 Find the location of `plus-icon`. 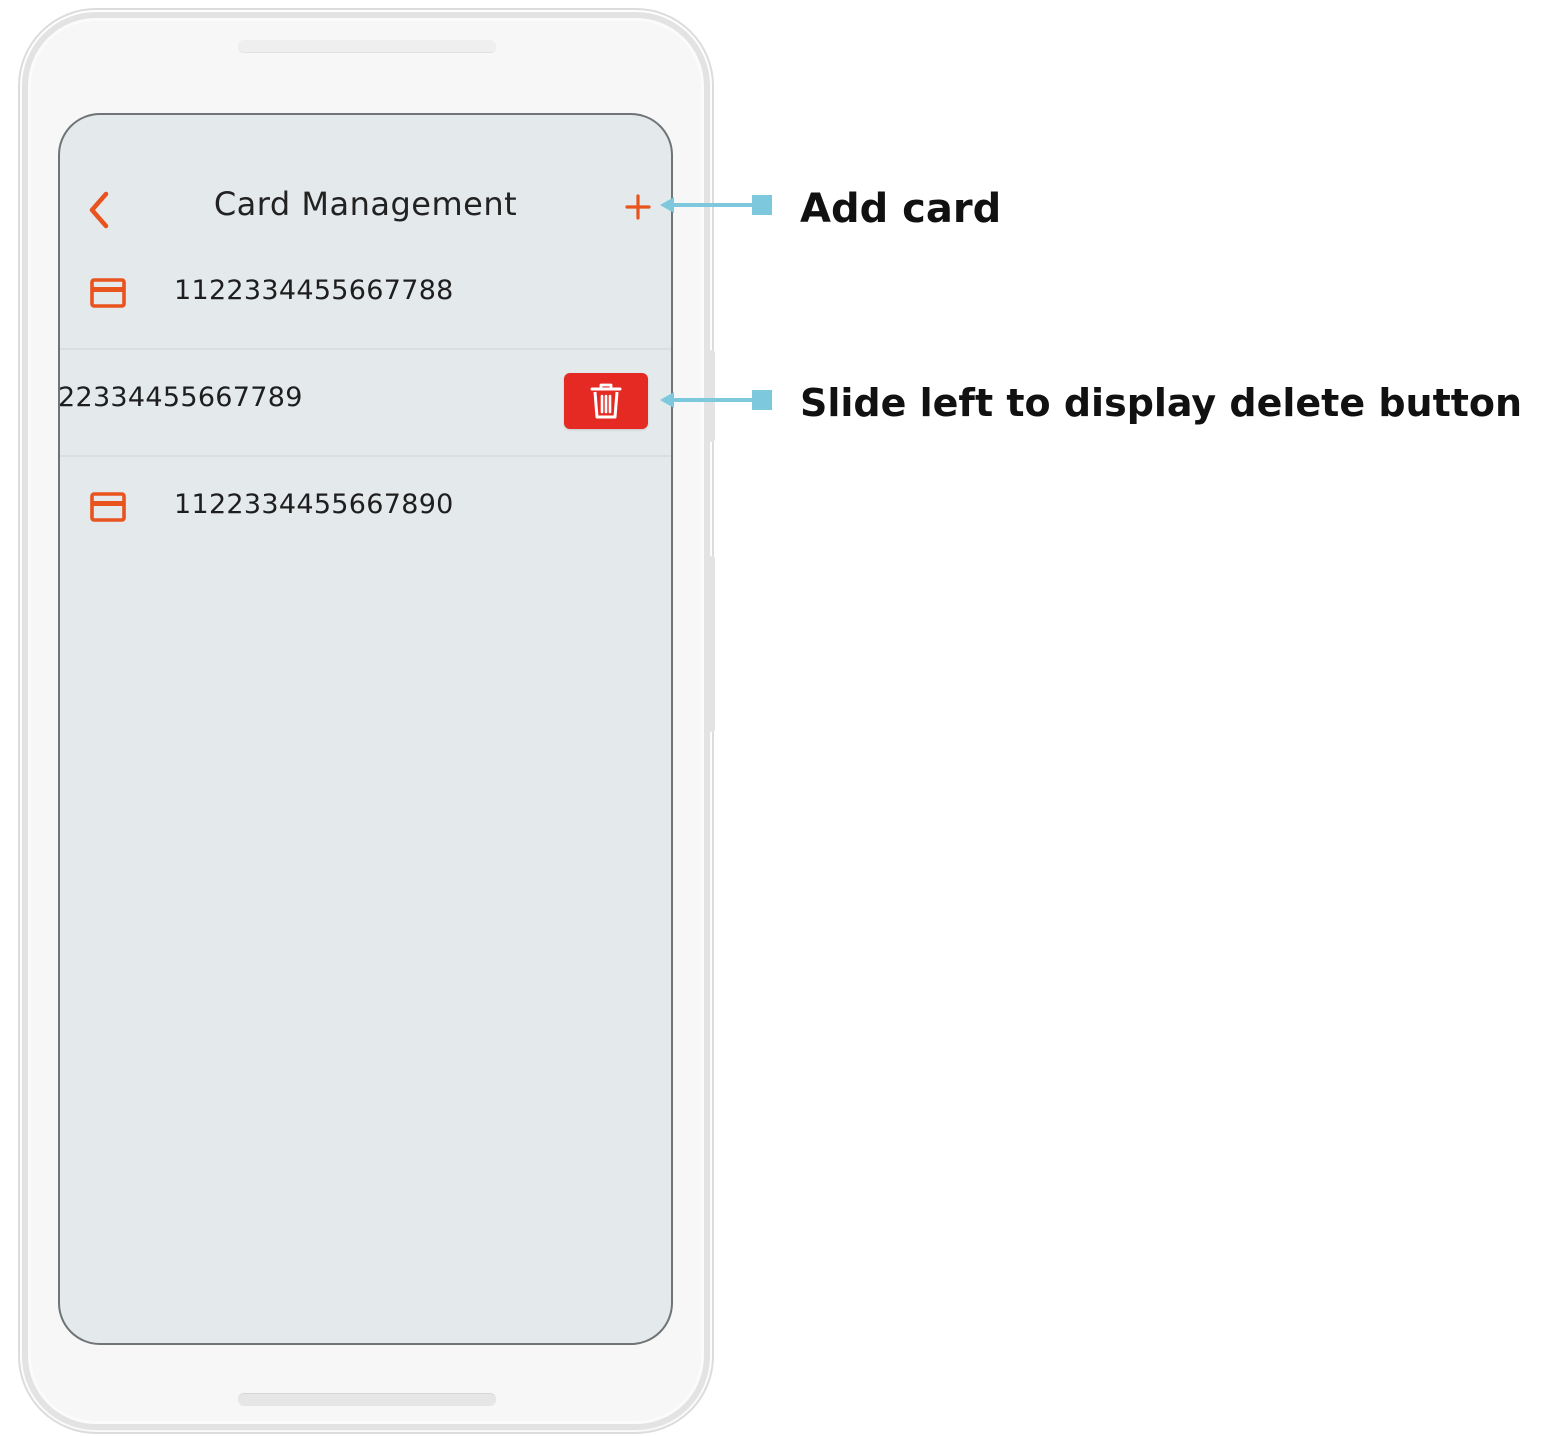

plus-icon is located at coordinates (638, 207).